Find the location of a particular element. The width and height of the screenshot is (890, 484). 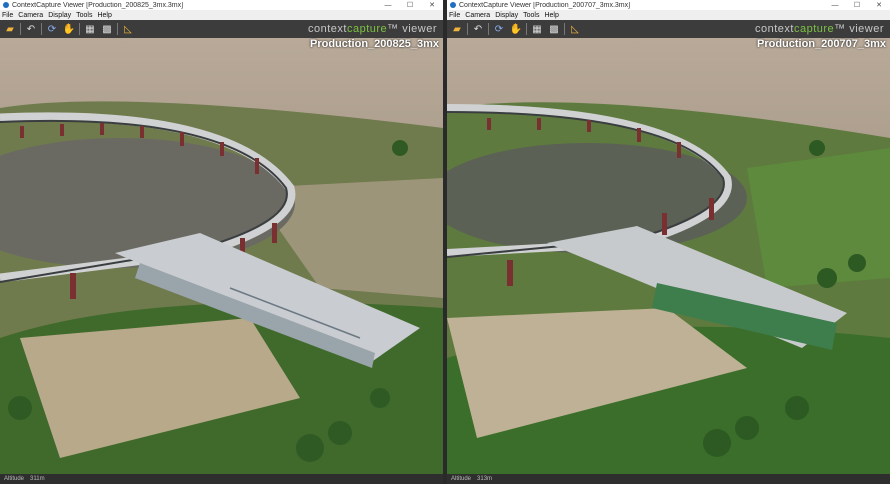

altitude-value: 313m is located at coordinates (485, 479).